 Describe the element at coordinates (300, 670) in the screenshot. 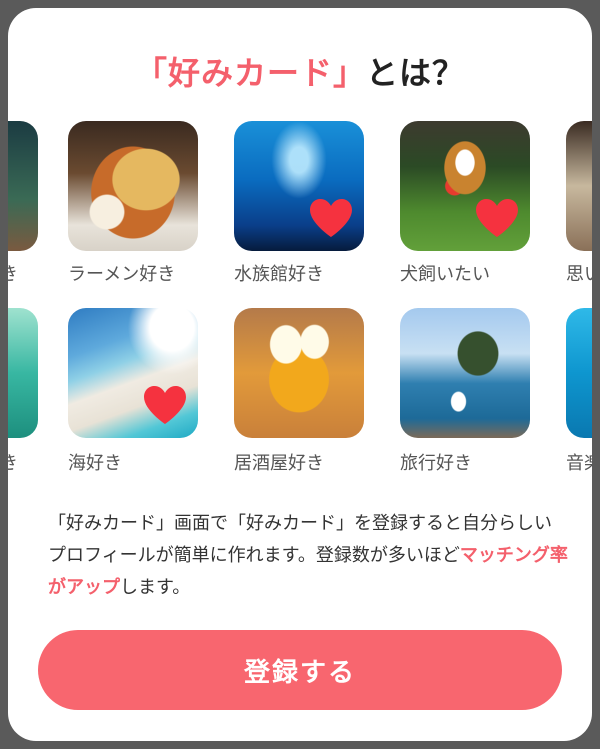

I see `register-button: 登録する` at that location.